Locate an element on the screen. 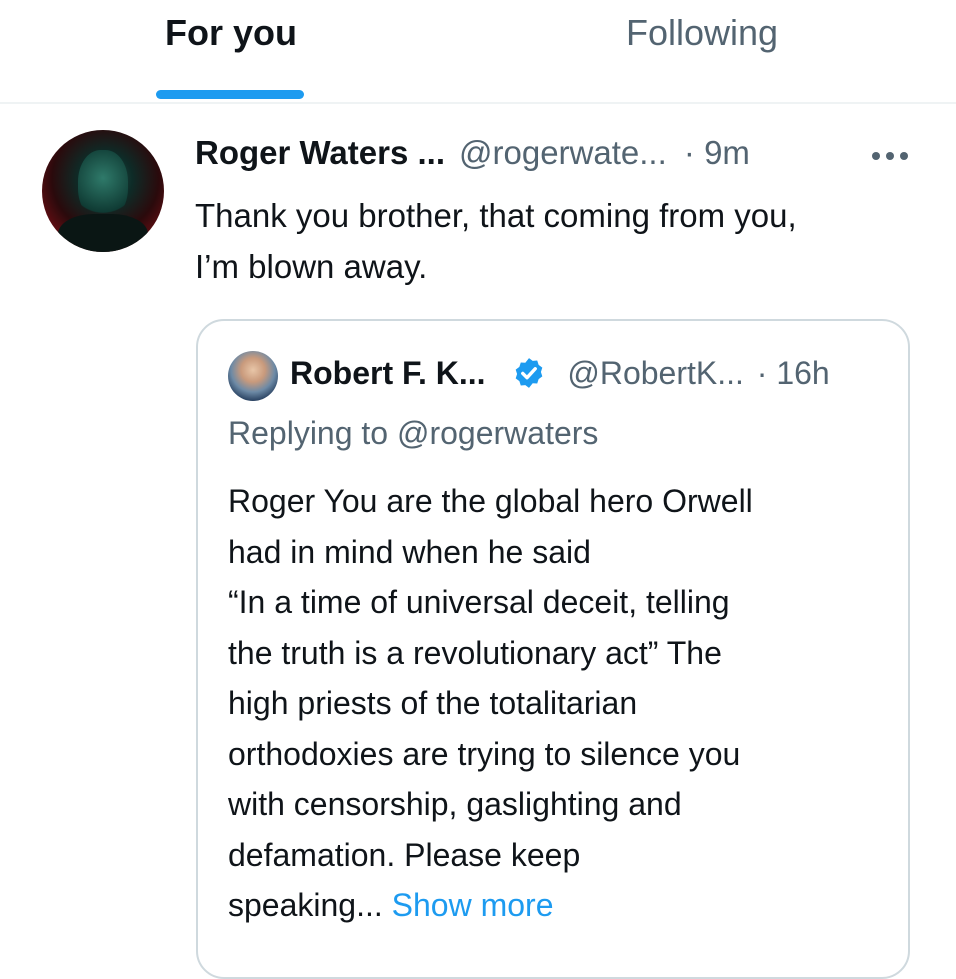 This screenshot has height=979, width=956. tweet-header: Roger Waters ... @rogerwate... · 9m is located at coordinates (472, 153).